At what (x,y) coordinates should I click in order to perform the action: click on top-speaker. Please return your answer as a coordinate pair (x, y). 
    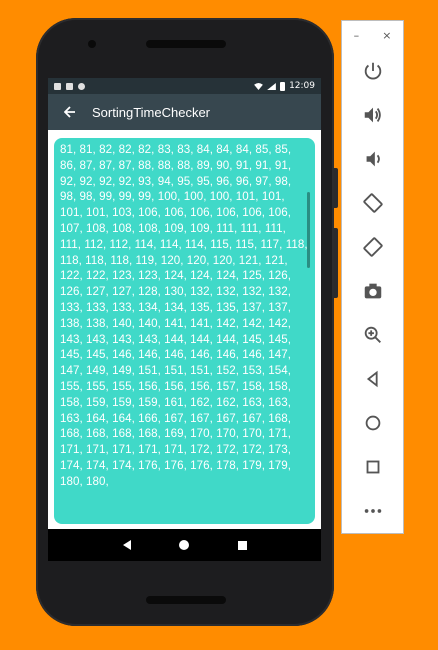
    Looking at the image, I should click on (186, 44).